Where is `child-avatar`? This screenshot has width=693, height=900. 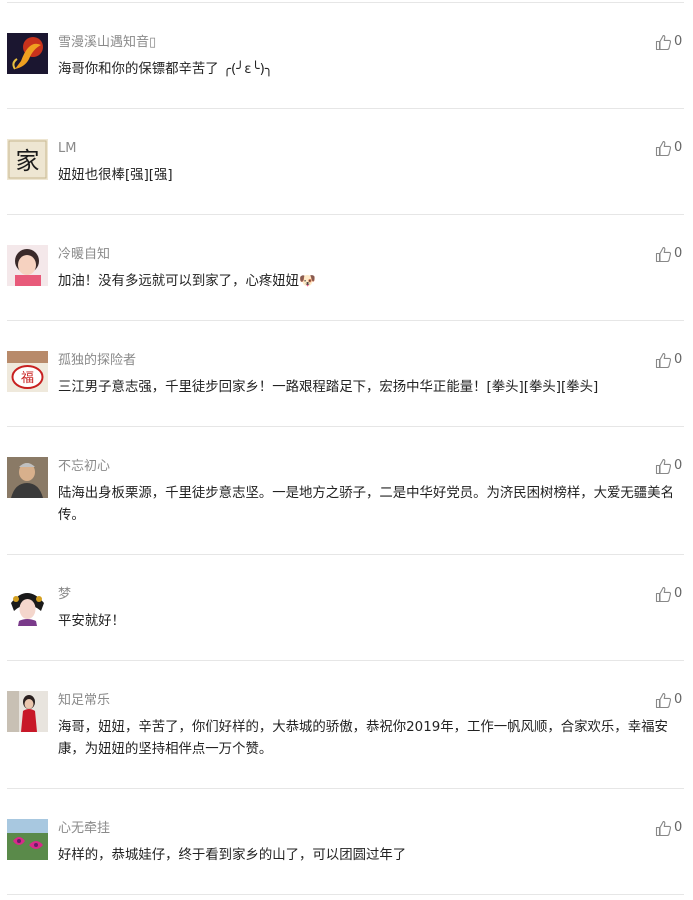 child-avatar is located at coordinates (27, 265).